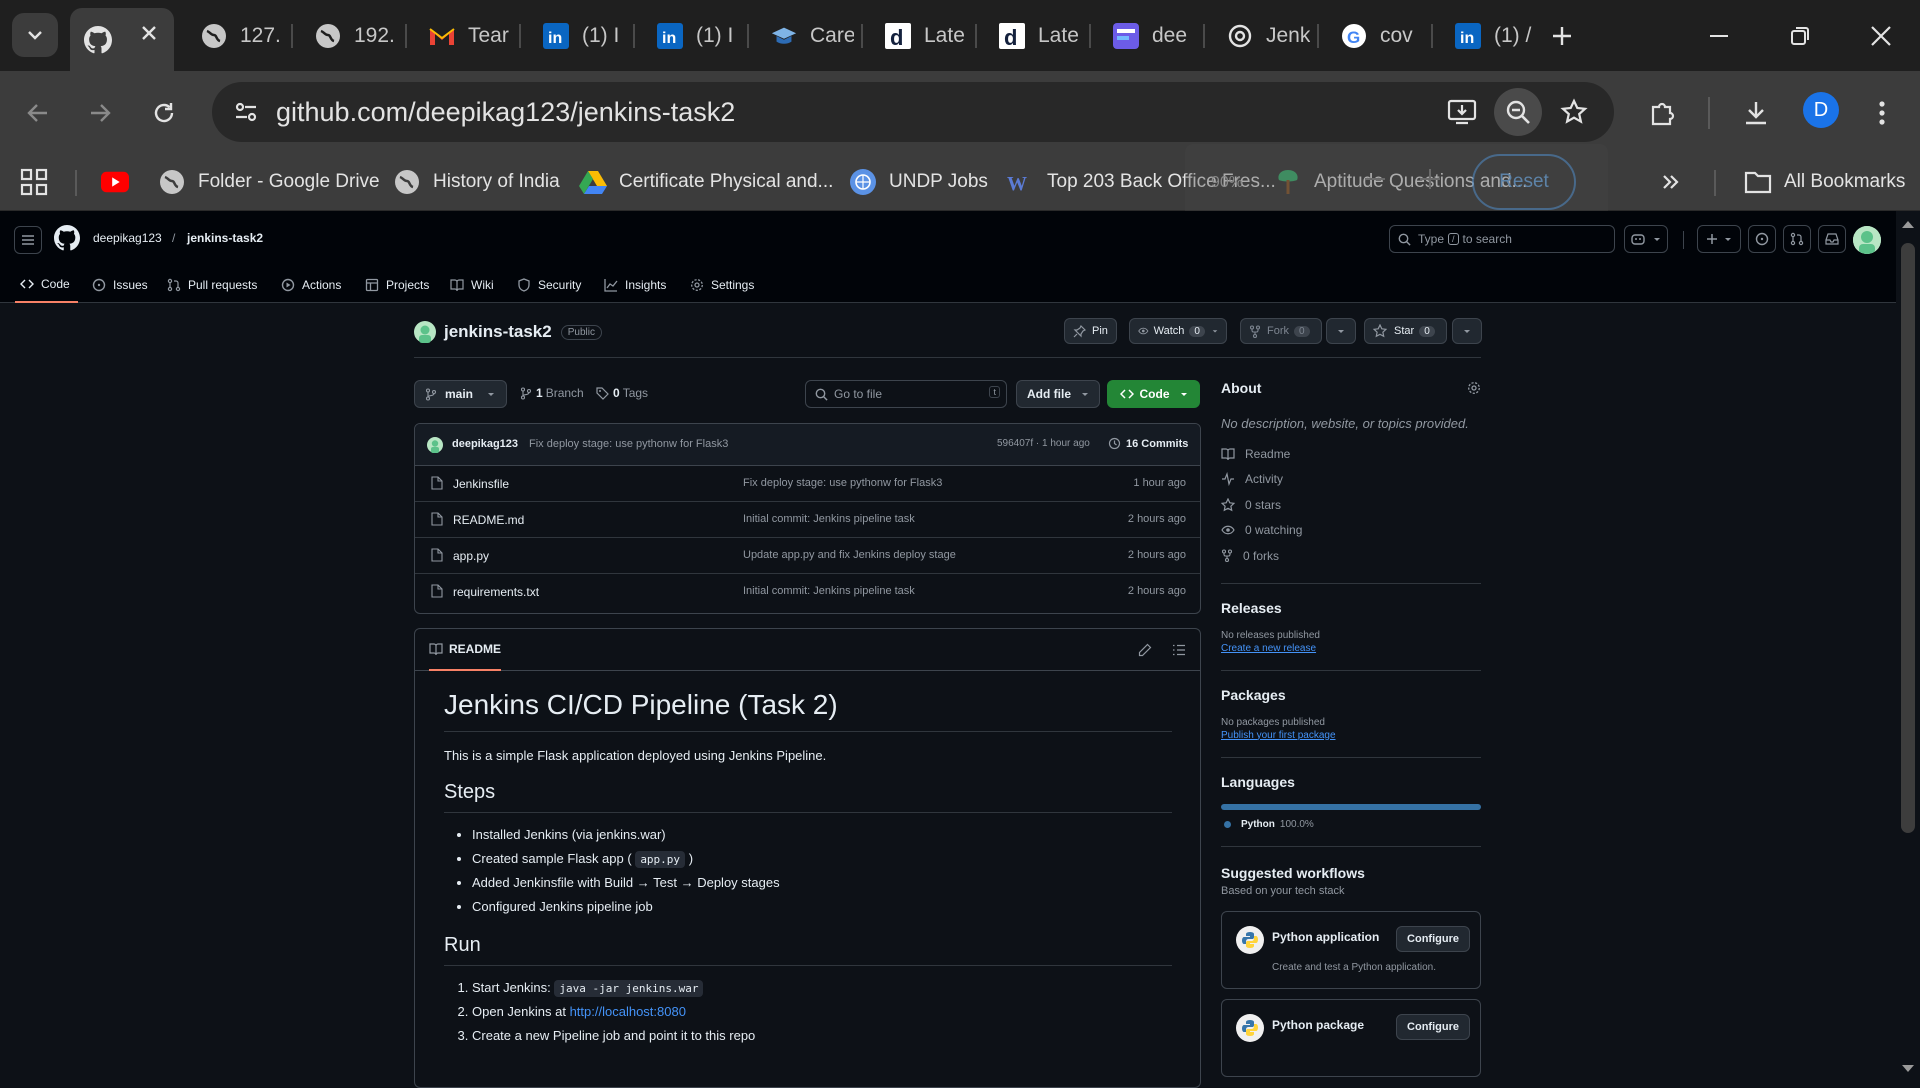  What do you see at coordinates (397, 285) in the screenshot?
I see `tab-projects: Projects` at bounding box center [397, 285].